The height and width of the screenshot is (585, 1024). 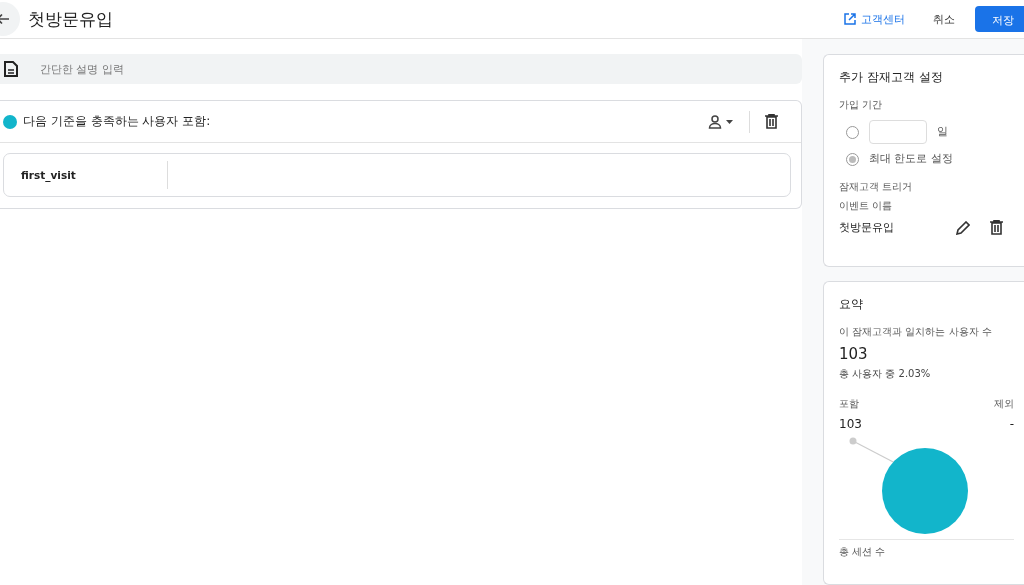 What do you see at coordinates (876, 187) in the screenshot?
I see `trigger-label: 잠재고객 트리거` at bounding box center [876, 187].